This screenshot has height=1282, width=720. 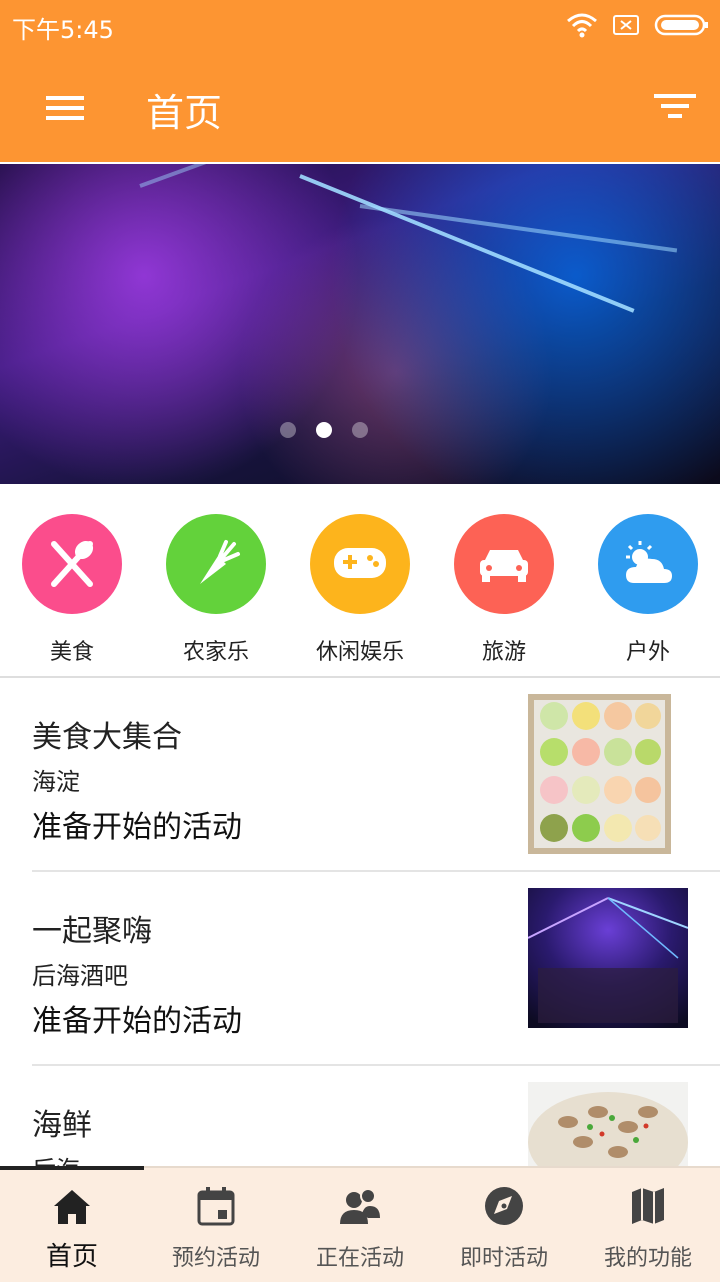 I want to click on category-label: 户外, so click(x=647, y=652).